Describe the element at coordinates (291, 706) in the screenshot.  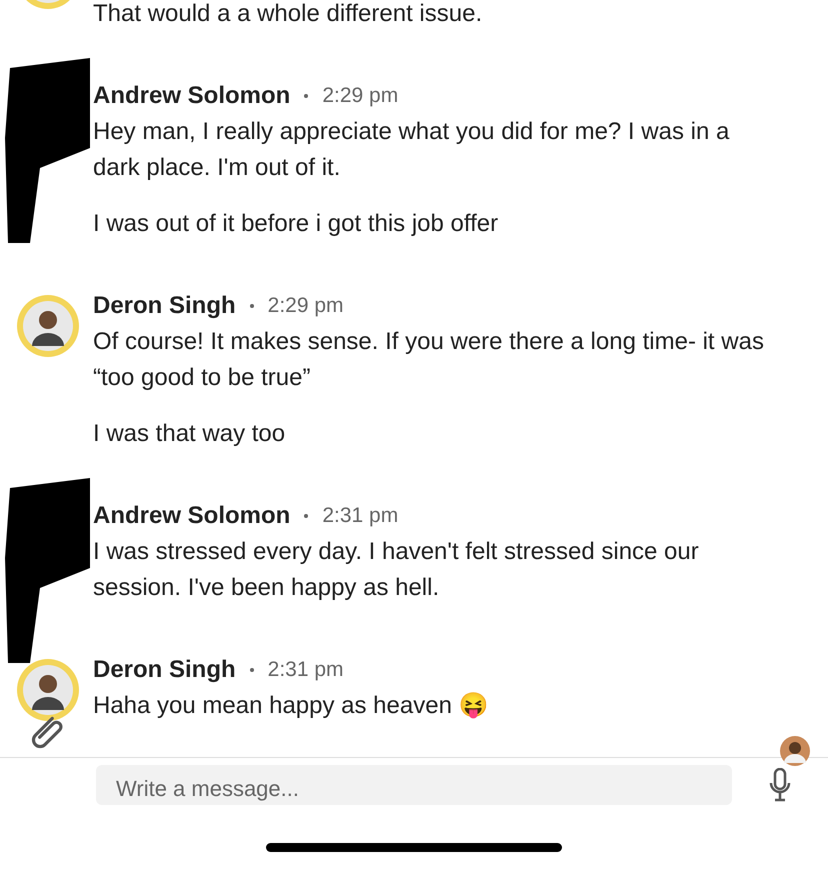
I see `message-text: Haha you mean happy as heaven 😝` at that location.